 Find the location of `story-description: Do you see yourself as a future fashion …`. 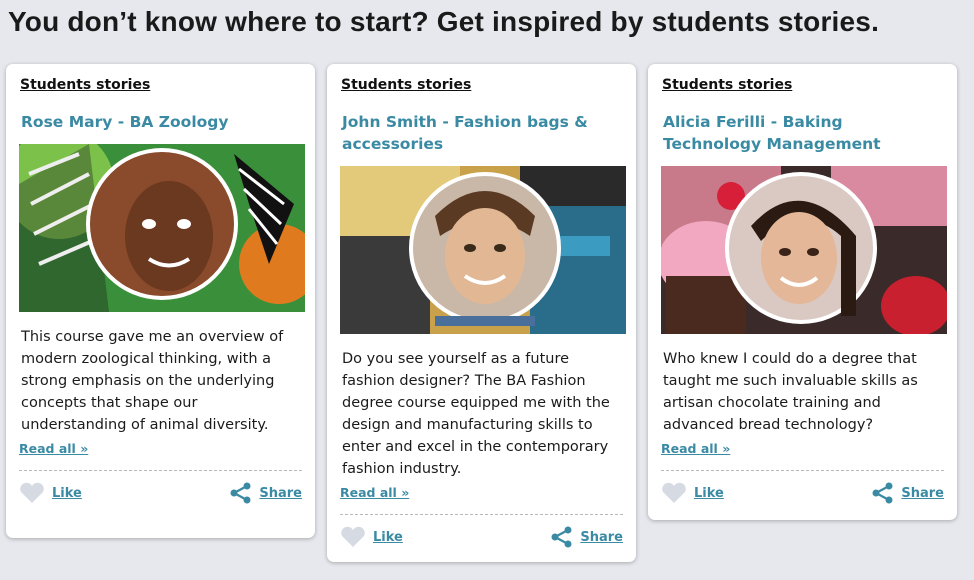

story-description: Do you see yourself as a future fashion … is located at coordinates (476, 414).